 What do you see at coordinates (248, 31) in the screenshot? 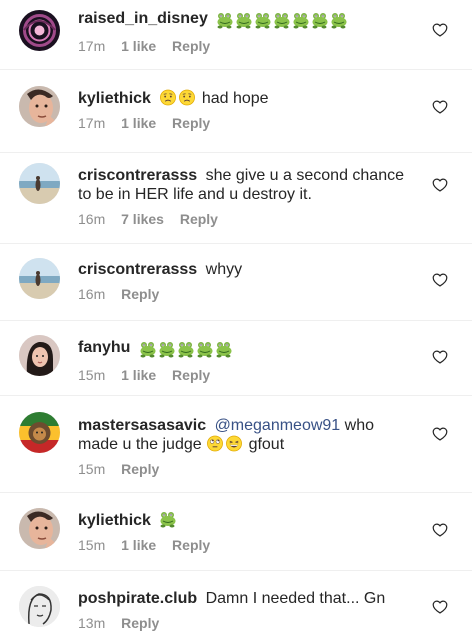
I see `comment-body: raised_in_disney 17m 1 like Reply` at bounding box center [248, 31].